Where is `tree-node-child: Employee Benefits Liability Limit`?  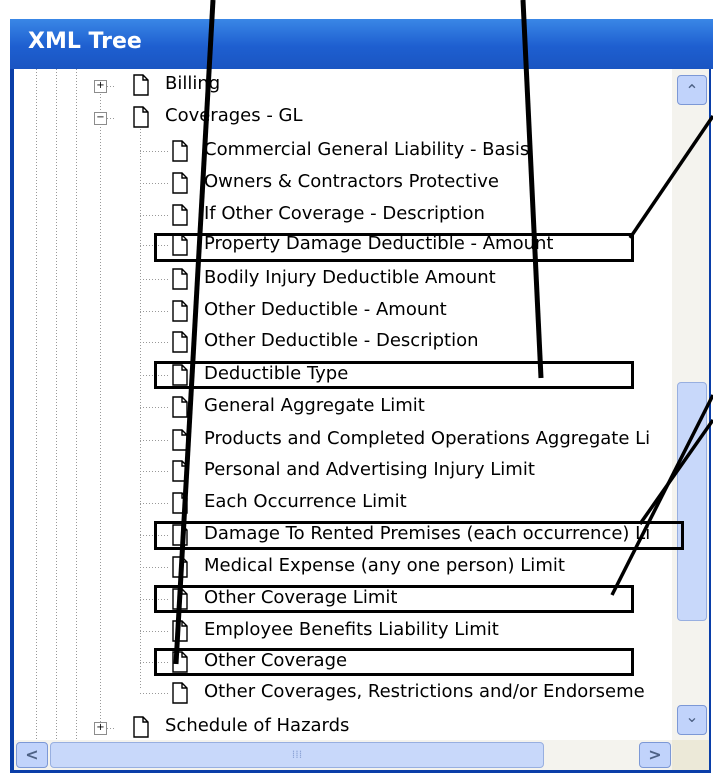
tree-node-child: Employee Benefits Liability Limit is located at coordinates (341, 631).